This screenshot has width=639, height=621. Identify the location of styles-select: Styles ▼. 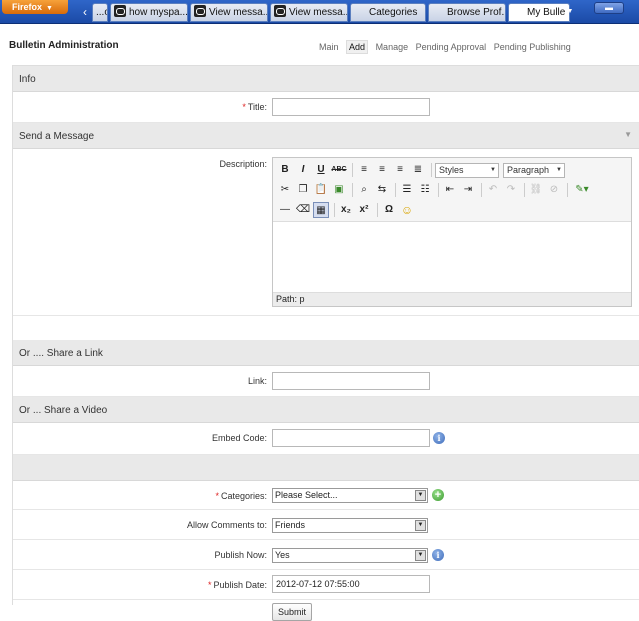
(467, 170).